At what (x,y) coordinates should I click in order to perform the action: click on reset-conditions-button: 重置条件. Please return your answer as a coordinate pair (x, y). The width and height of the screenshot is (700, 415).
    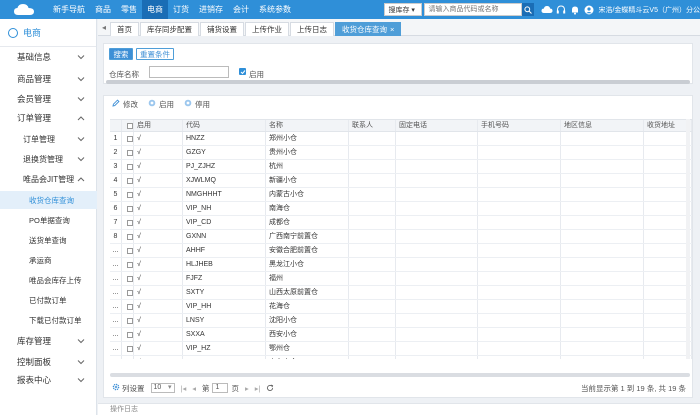
    Looking at the image, I should click on (155, 54).